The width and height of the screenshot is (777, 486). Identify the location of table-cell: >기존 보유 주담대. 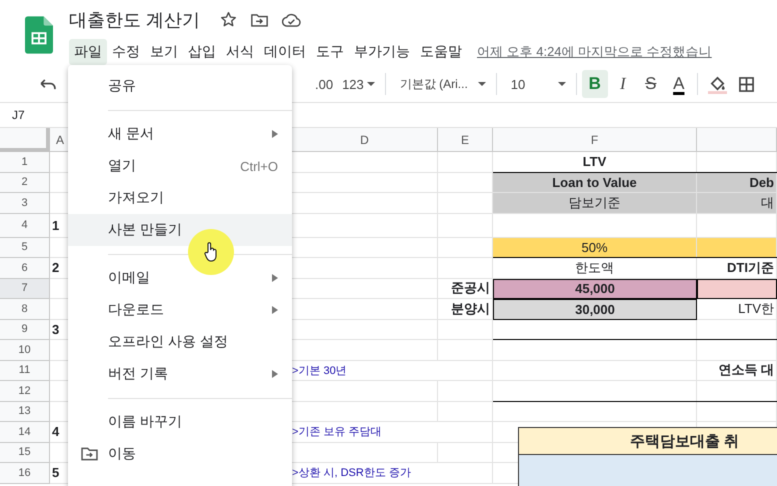
(392, 432).